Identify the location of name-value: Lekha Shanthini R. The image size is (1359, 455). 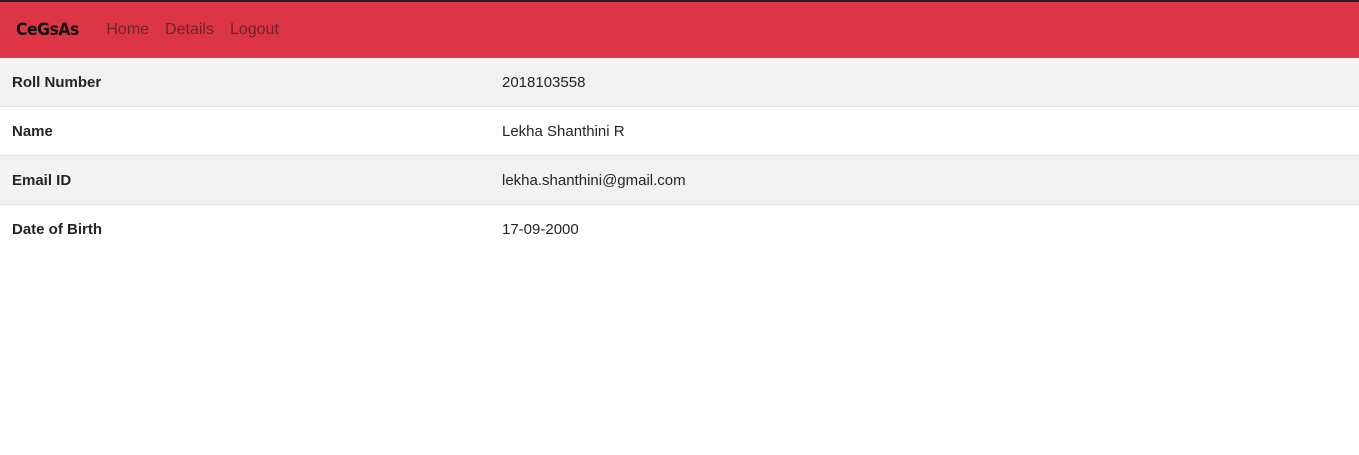
(924, 131).